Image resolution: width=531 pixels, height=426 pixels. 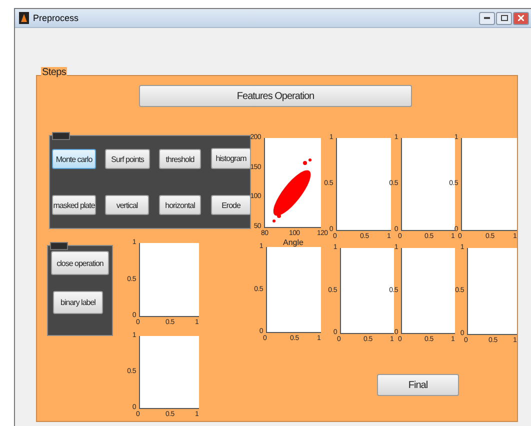 I want to click on minimize-icon, so click(x=487, y=18).